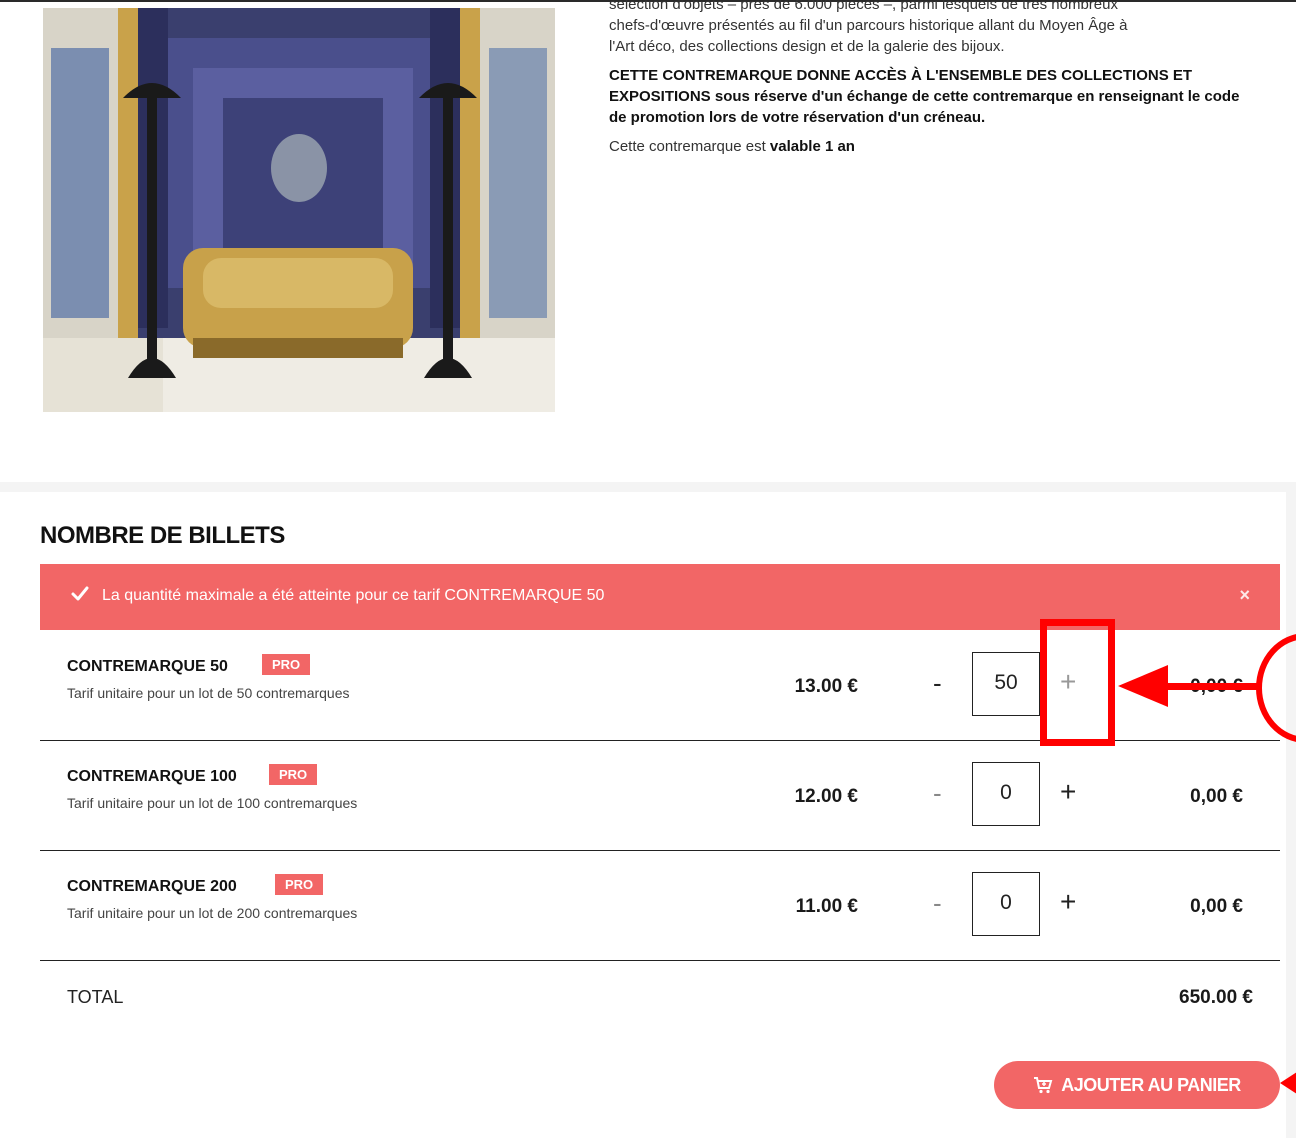  Describe the element at coordinates (826, 796) in the screenshot. I see `unit-price: 12.00 €` at that location.